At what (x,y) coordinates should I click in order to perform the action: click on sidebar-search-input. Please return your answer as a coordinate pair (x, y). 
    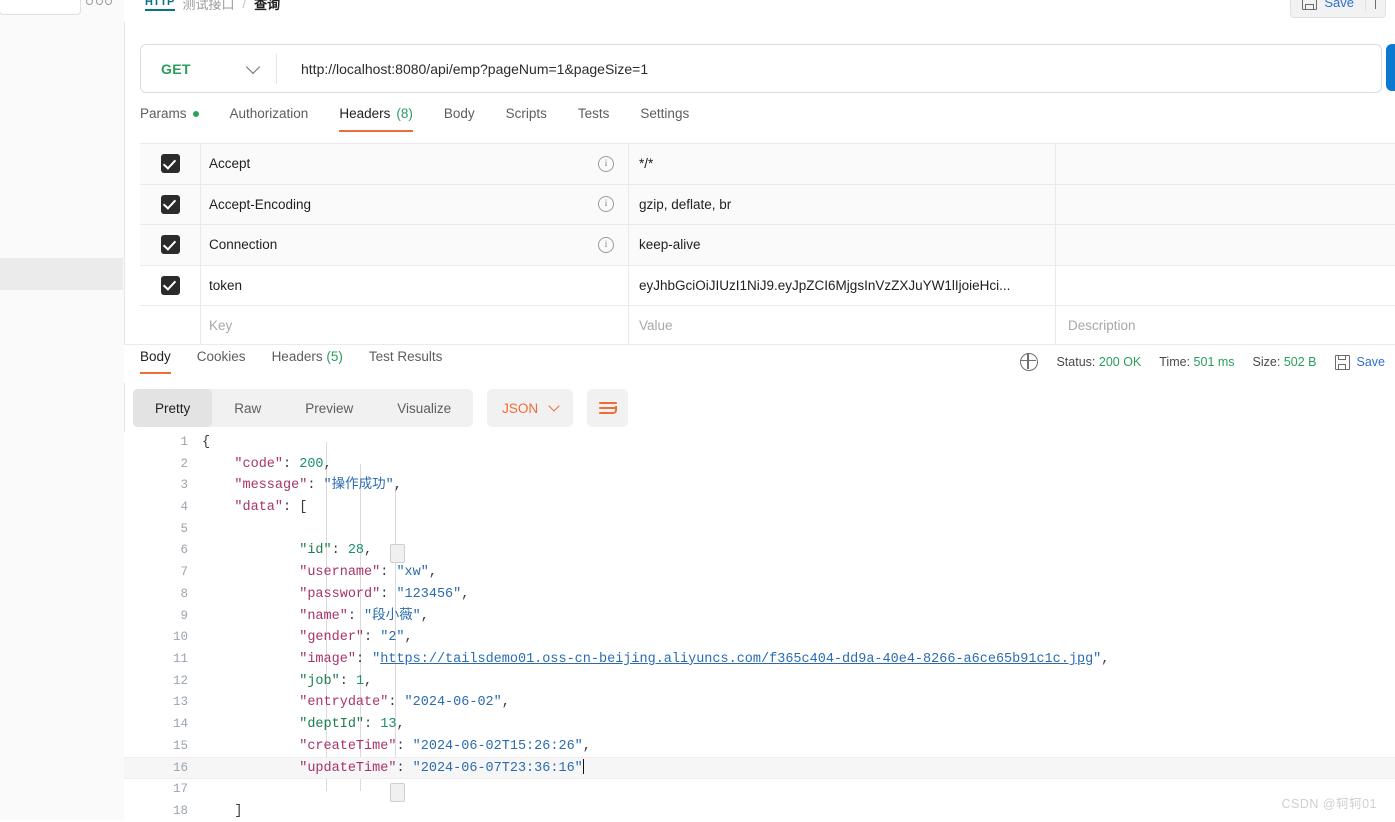
    Looking at the image, I should click on (40, 7).